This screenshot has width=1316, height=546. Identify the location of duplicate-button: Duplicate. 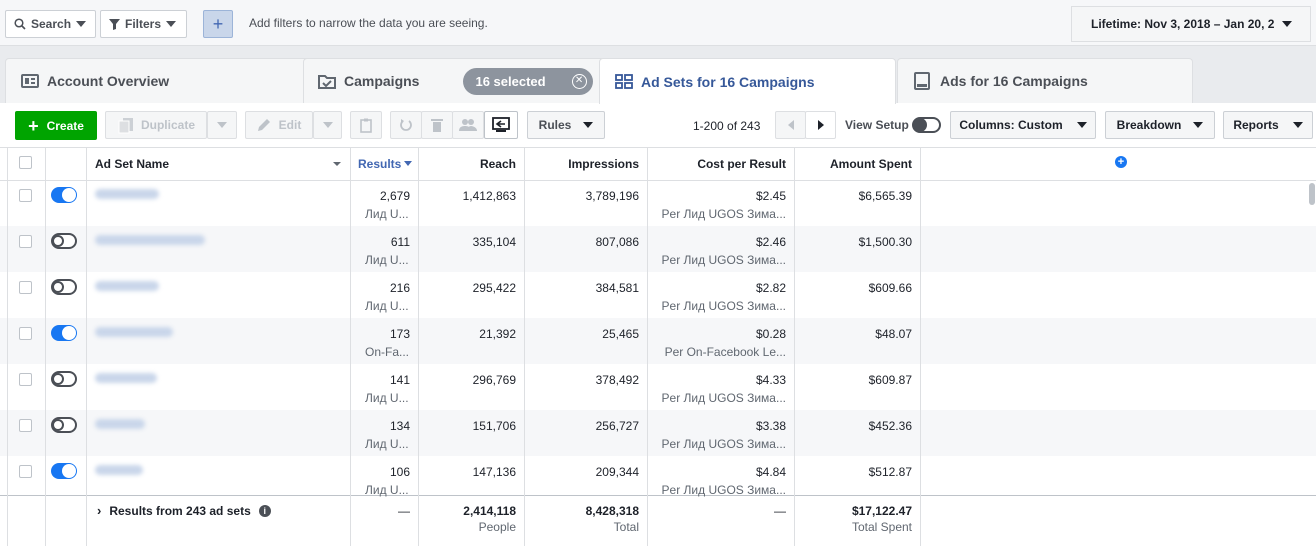
(156, 125).